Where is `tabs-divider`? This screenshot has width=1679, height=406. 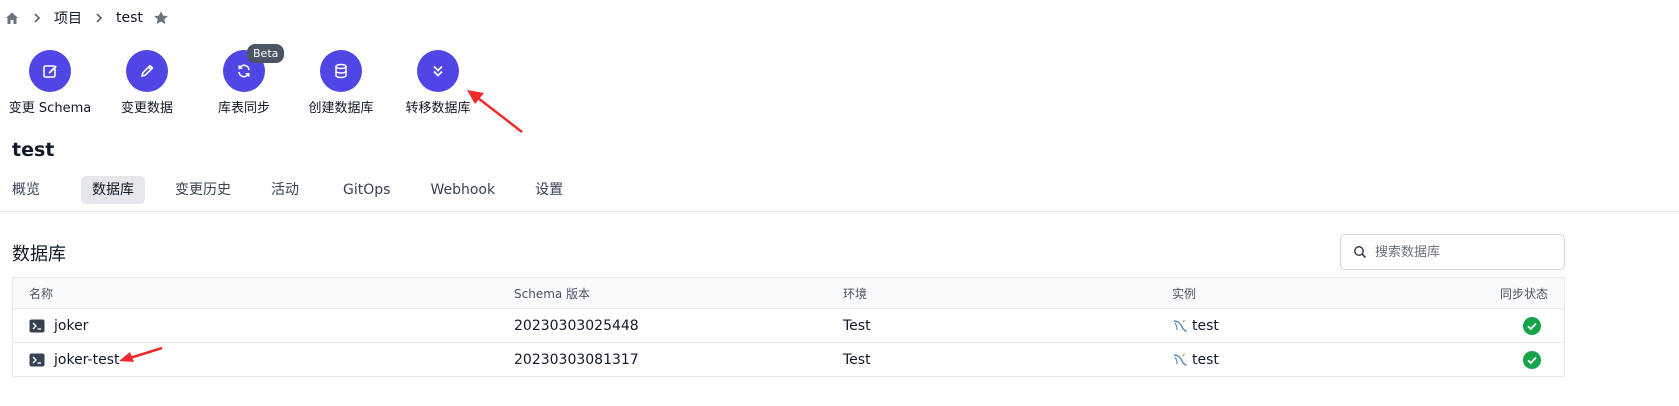
tabs-divider is located at coordinates (839, 211).